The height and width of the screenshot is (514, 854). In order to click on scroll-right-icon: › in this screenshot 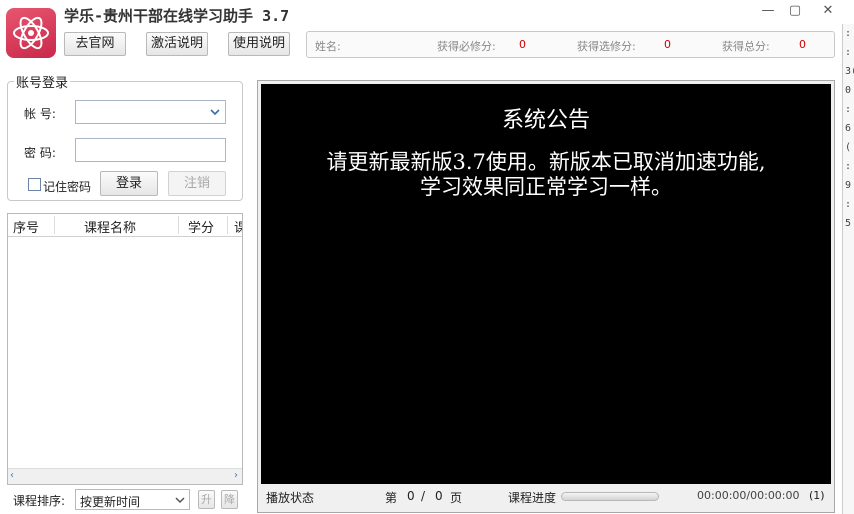, I will do `click(236, 475)`.